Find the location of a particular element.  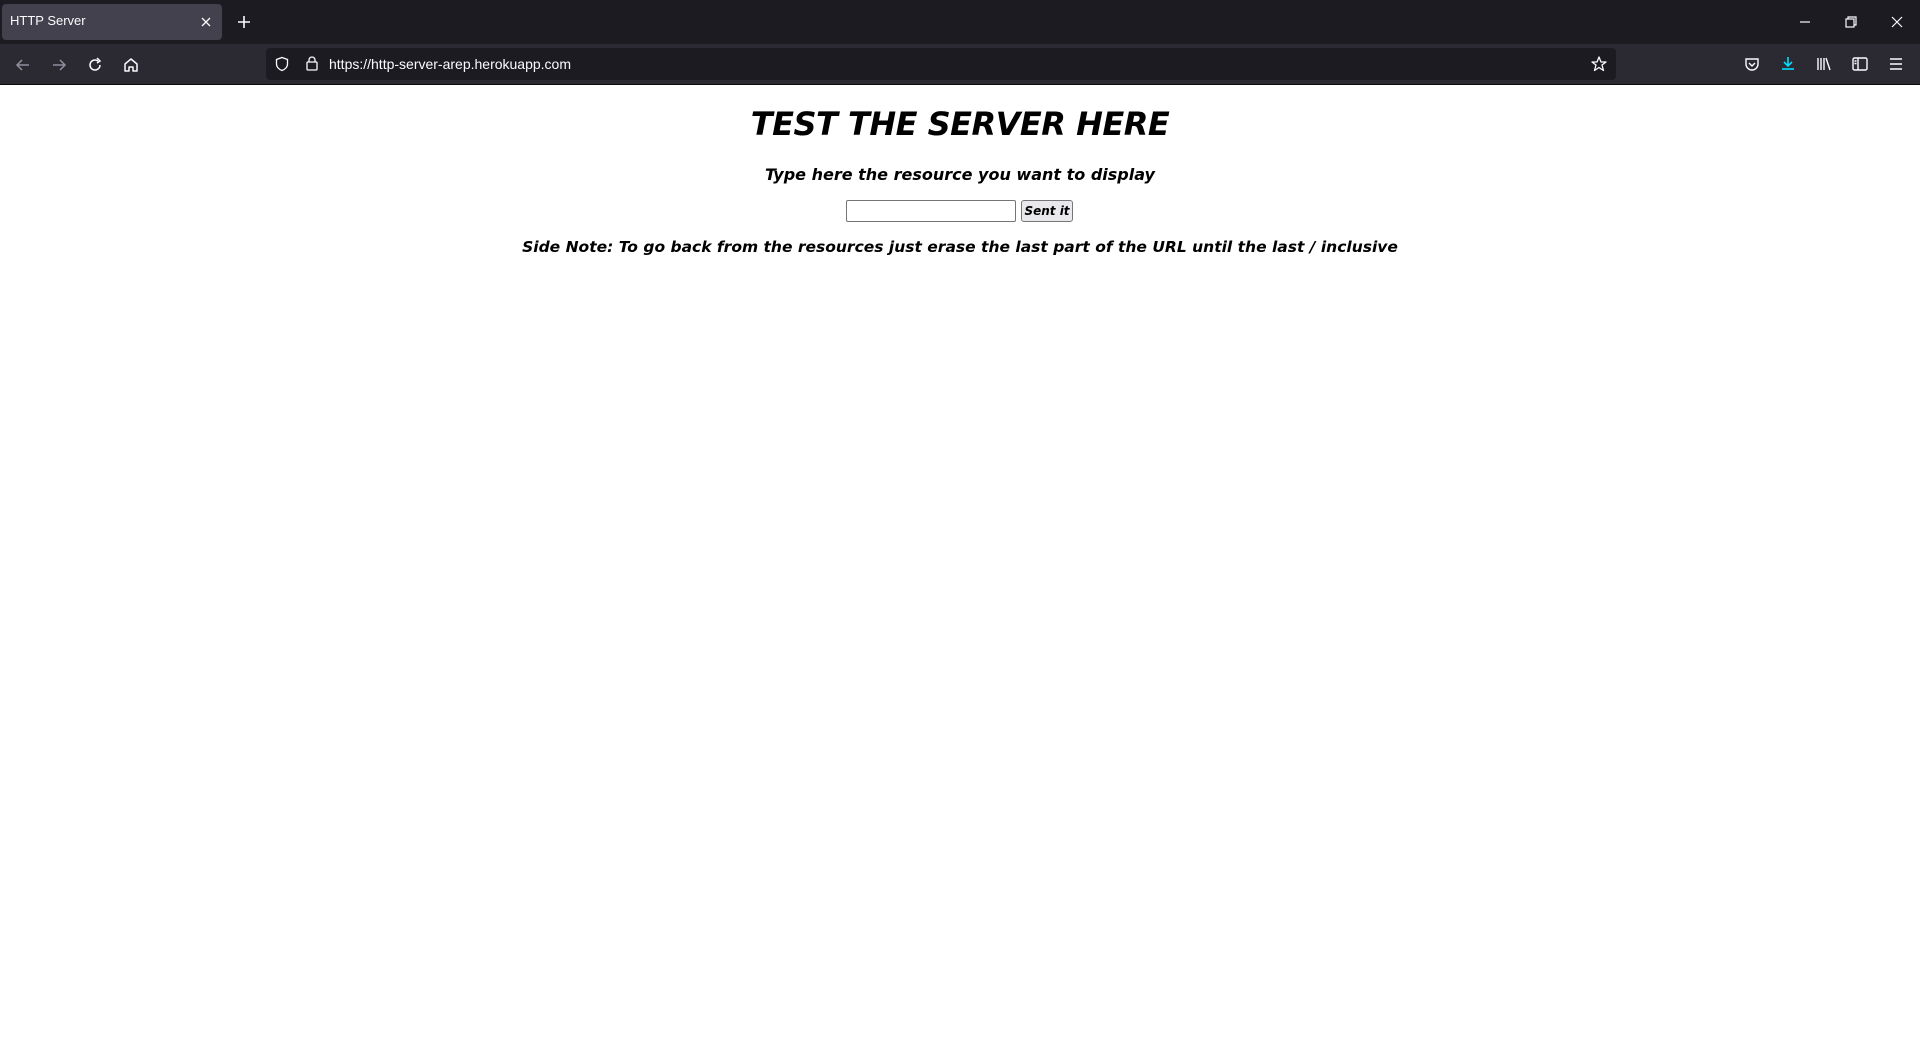

url-text: https://http-server-arep.herokuapp.com is located at coordinates (450, 64).